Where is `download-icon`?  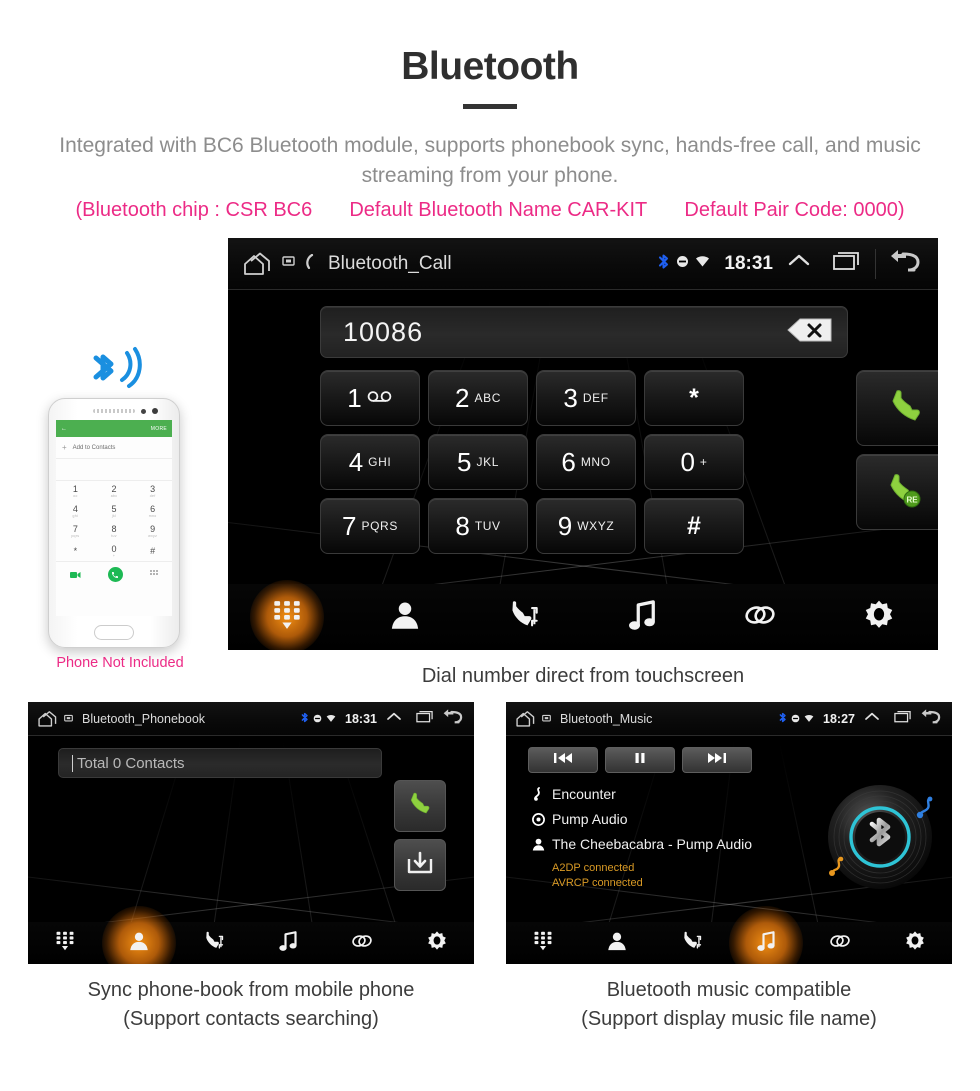 download-icon is located at coordinates (420, 865).